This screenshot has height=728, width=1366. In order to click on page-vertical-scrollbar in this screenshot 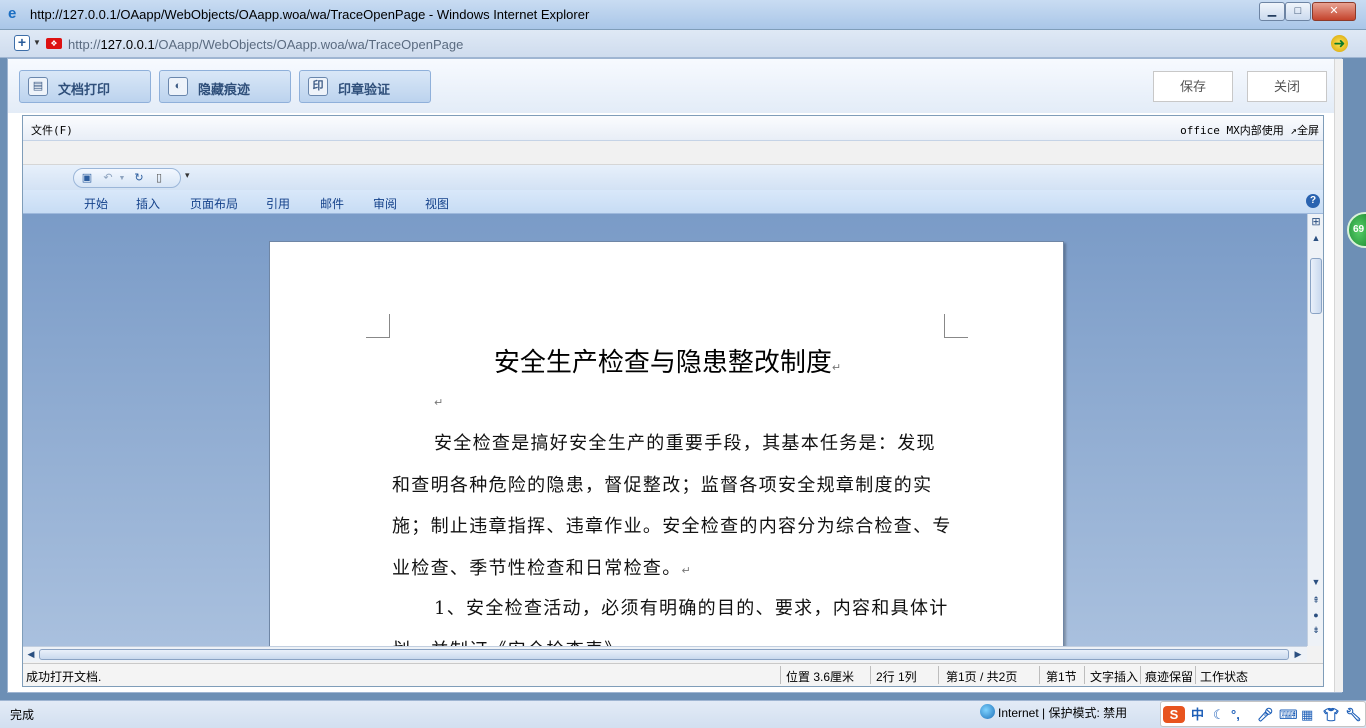, I will do `click(1338, 375)`.